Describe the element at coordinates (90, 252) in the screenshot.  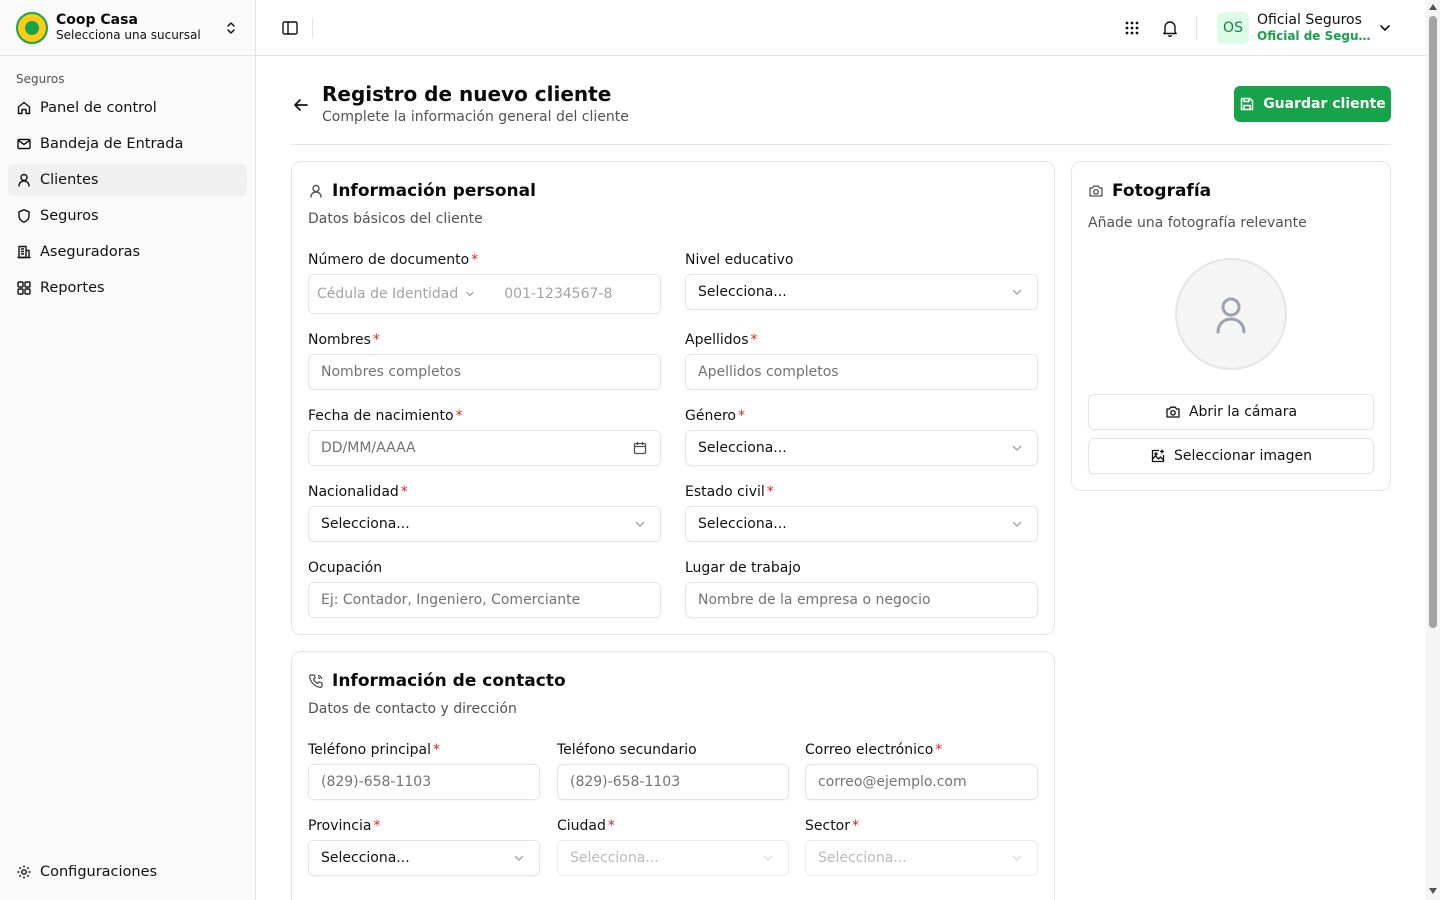
I see `sidebar-item-label: Aseguradoras` at that location.